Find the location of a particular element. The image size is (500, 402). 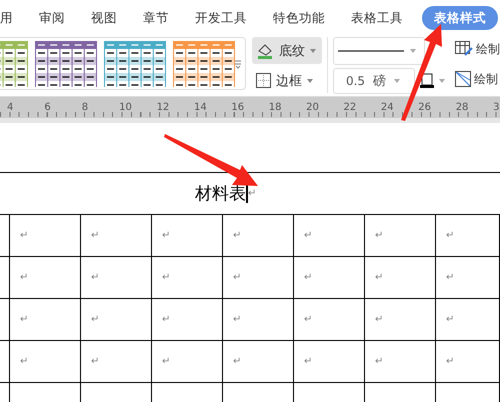

ruler-number: 16 is located at coordinates (238, 107).